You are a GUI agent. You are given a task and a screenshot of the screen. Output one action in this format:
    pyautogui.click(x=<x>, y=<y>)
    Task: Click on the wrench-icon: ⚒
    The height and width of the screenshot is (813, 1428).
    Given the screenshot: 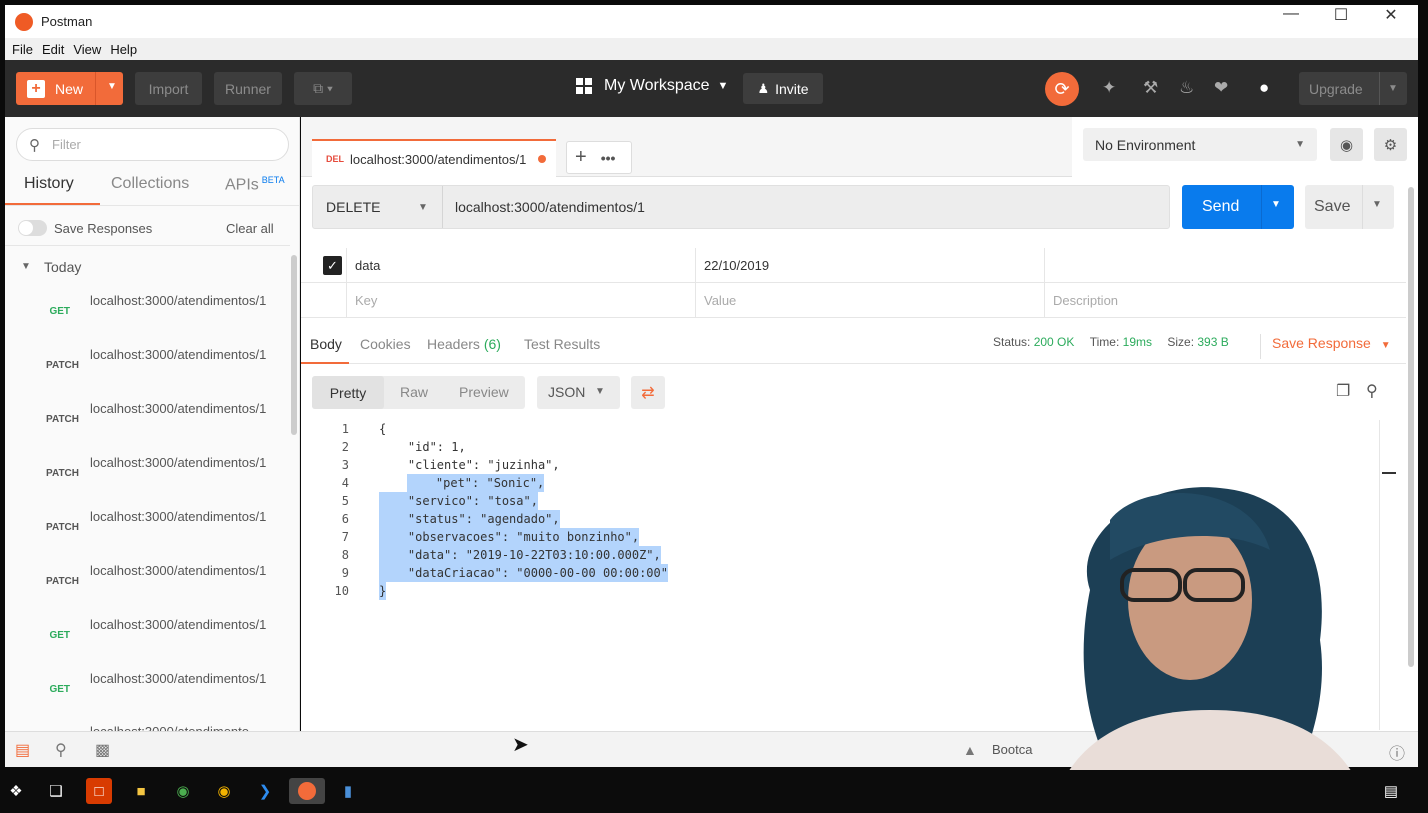 What is the action you would take?
    pyautogui.click(x=1150, y=88)
    